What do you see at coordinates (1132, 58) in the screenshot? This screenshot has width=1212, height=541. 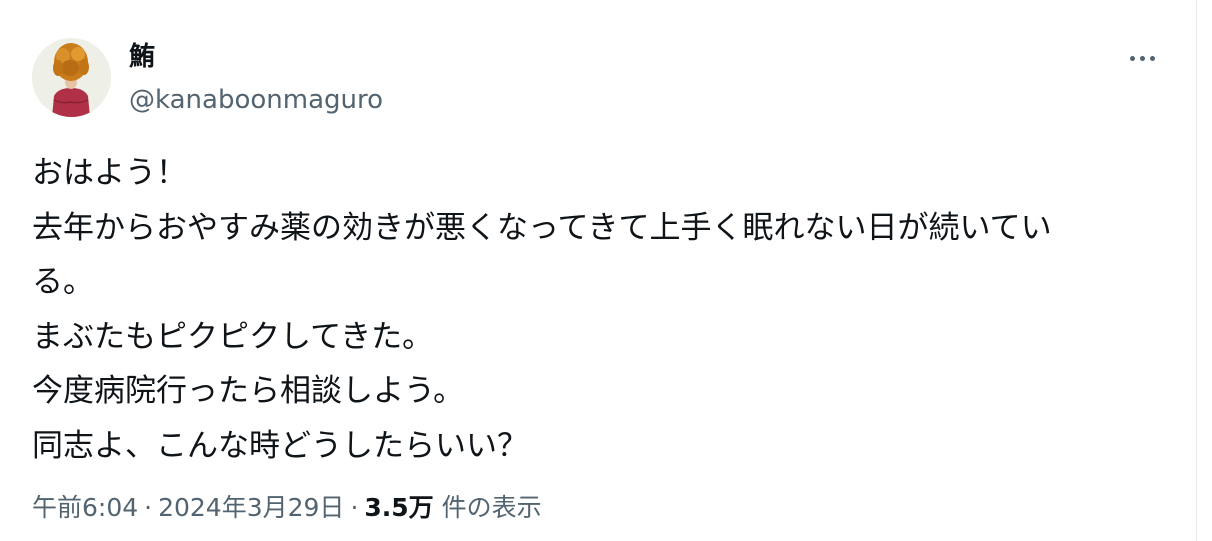 I see `more-horizontal-icon` at bounding box center [1132, 58].